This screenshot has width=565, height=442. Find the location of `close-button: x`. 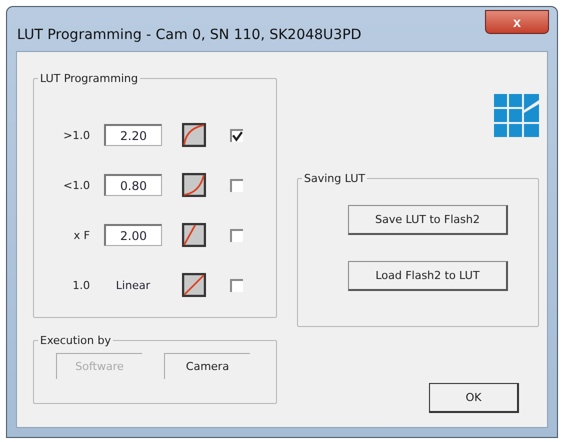

close-button: x is located at coordinates (517, 22).